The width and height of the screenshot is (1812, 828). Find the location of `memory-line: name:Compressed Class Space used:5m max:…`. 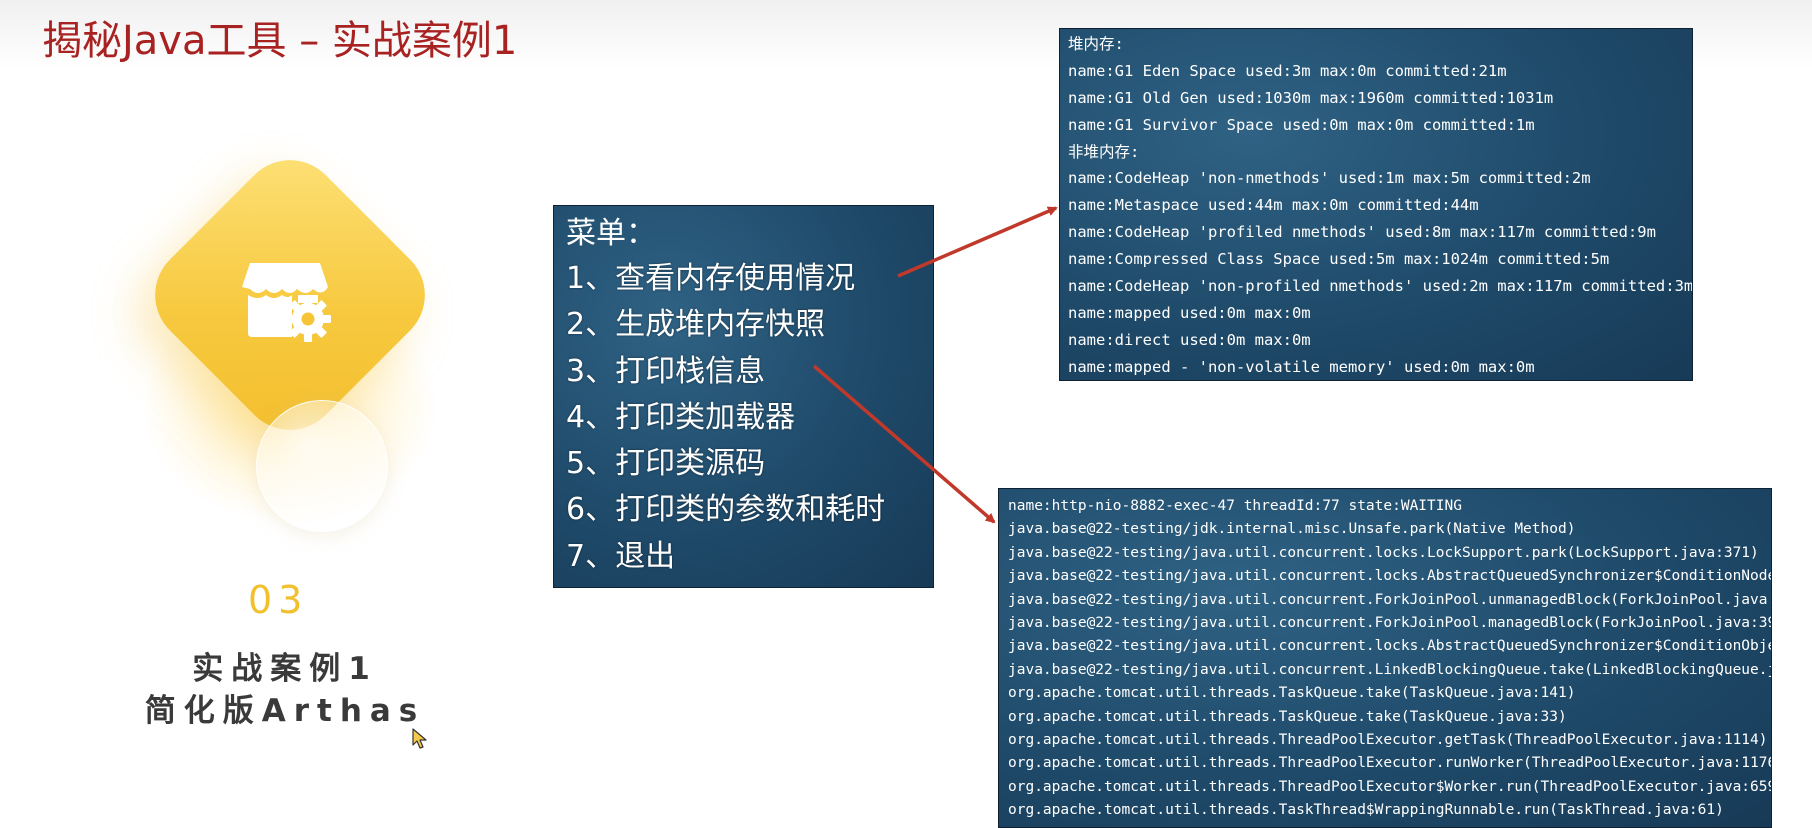

memory-line: name:Compressed Class Space used:5m max:… is located at coordinates (1339, 259).